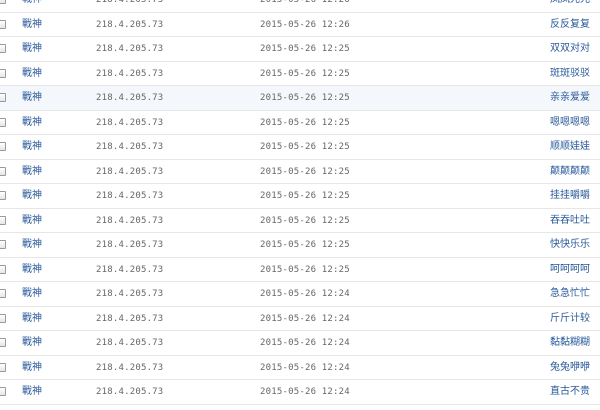 The image size is (600, 410). I want to click on content-link: 亲亲爱爱, so click(570, 98).